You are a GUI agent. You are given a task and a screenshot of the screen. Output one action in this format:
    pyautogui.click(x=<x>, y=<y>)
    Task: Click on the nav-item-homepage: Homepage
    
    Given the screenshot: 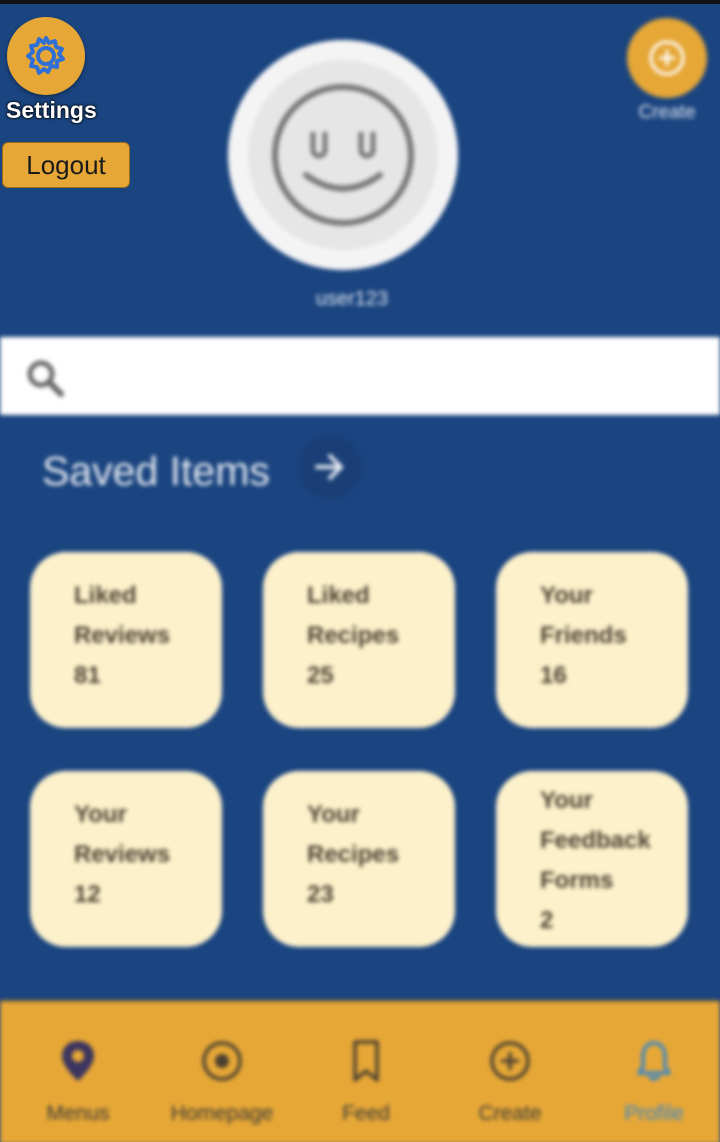 What is the action you would take?
    pyautogui.click(x=222, y=1072)
    